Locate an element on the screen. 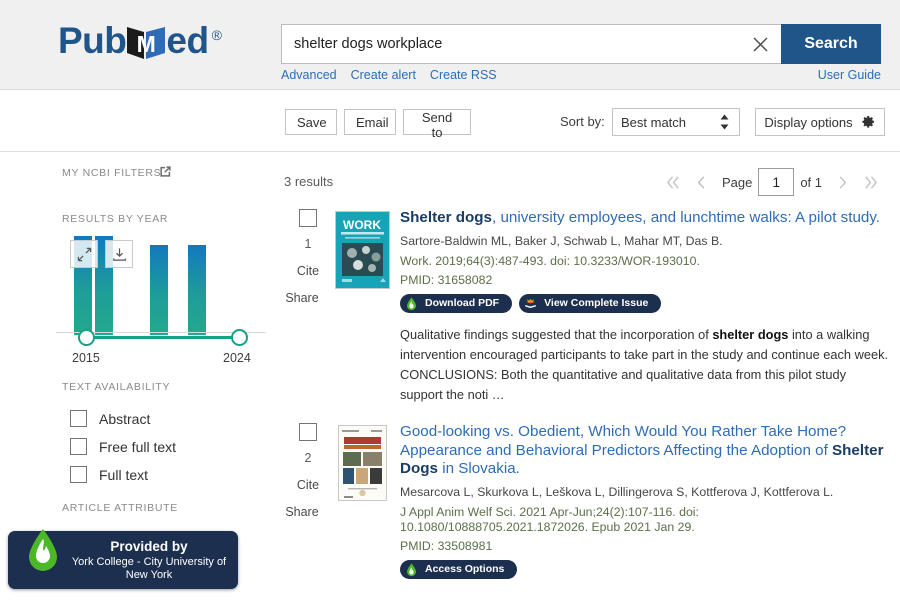 Image resolution: width=900 pixels, height=600 pixels. create-rss-link: Create RSS is located at coordinates (463, 75).